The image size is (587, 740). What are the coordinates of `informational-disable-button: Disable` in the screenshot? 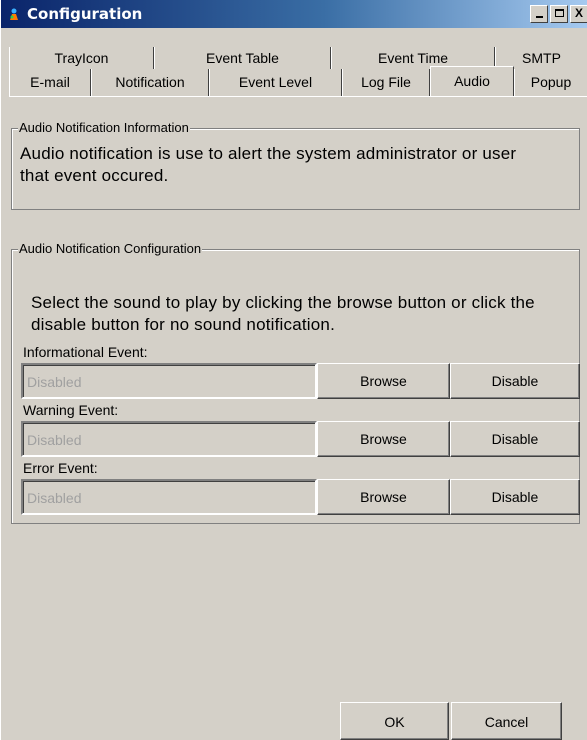 It's located at (515, 381).